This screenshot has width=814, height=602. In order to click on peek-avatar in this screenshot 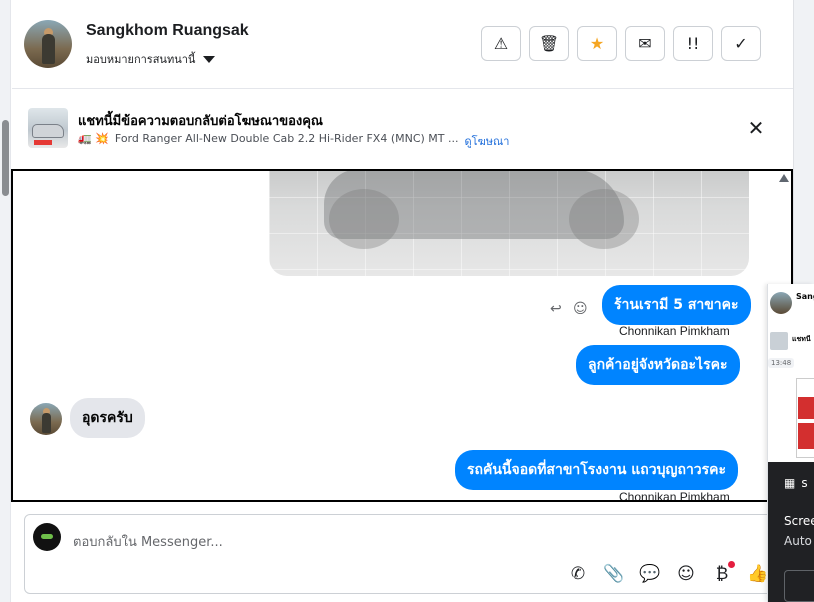, I will do `click(781, 303)`.